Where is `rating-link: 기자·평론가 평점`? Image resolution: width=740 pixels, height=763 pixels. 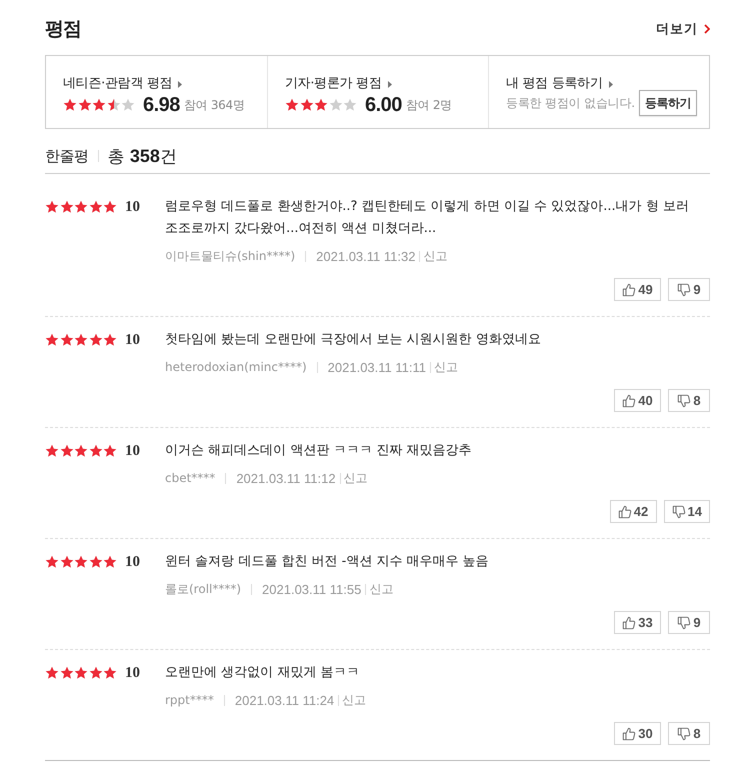 rating-link: 기자·평론가 평점 is located at coordinates (338, 84).